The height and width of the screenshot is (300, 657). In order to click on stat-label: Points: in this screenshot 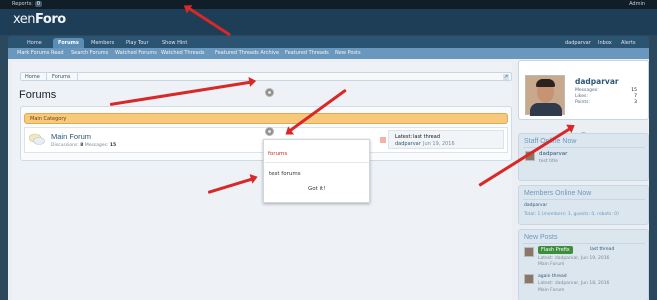, I will do `click(583, 102)`.